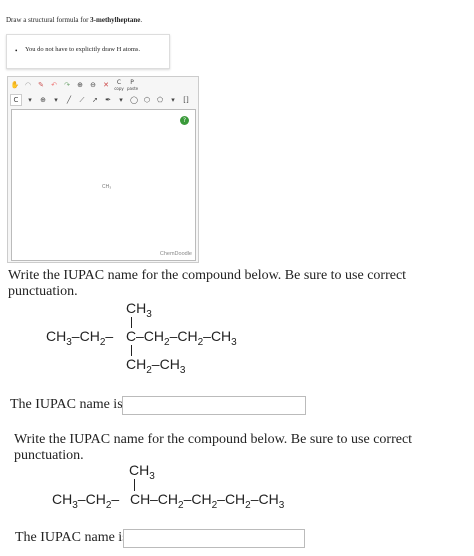  What do you see at coordinates (134, 485) in the screenshot?
I see `q3-bond-top` at bounding box center [134, 485].